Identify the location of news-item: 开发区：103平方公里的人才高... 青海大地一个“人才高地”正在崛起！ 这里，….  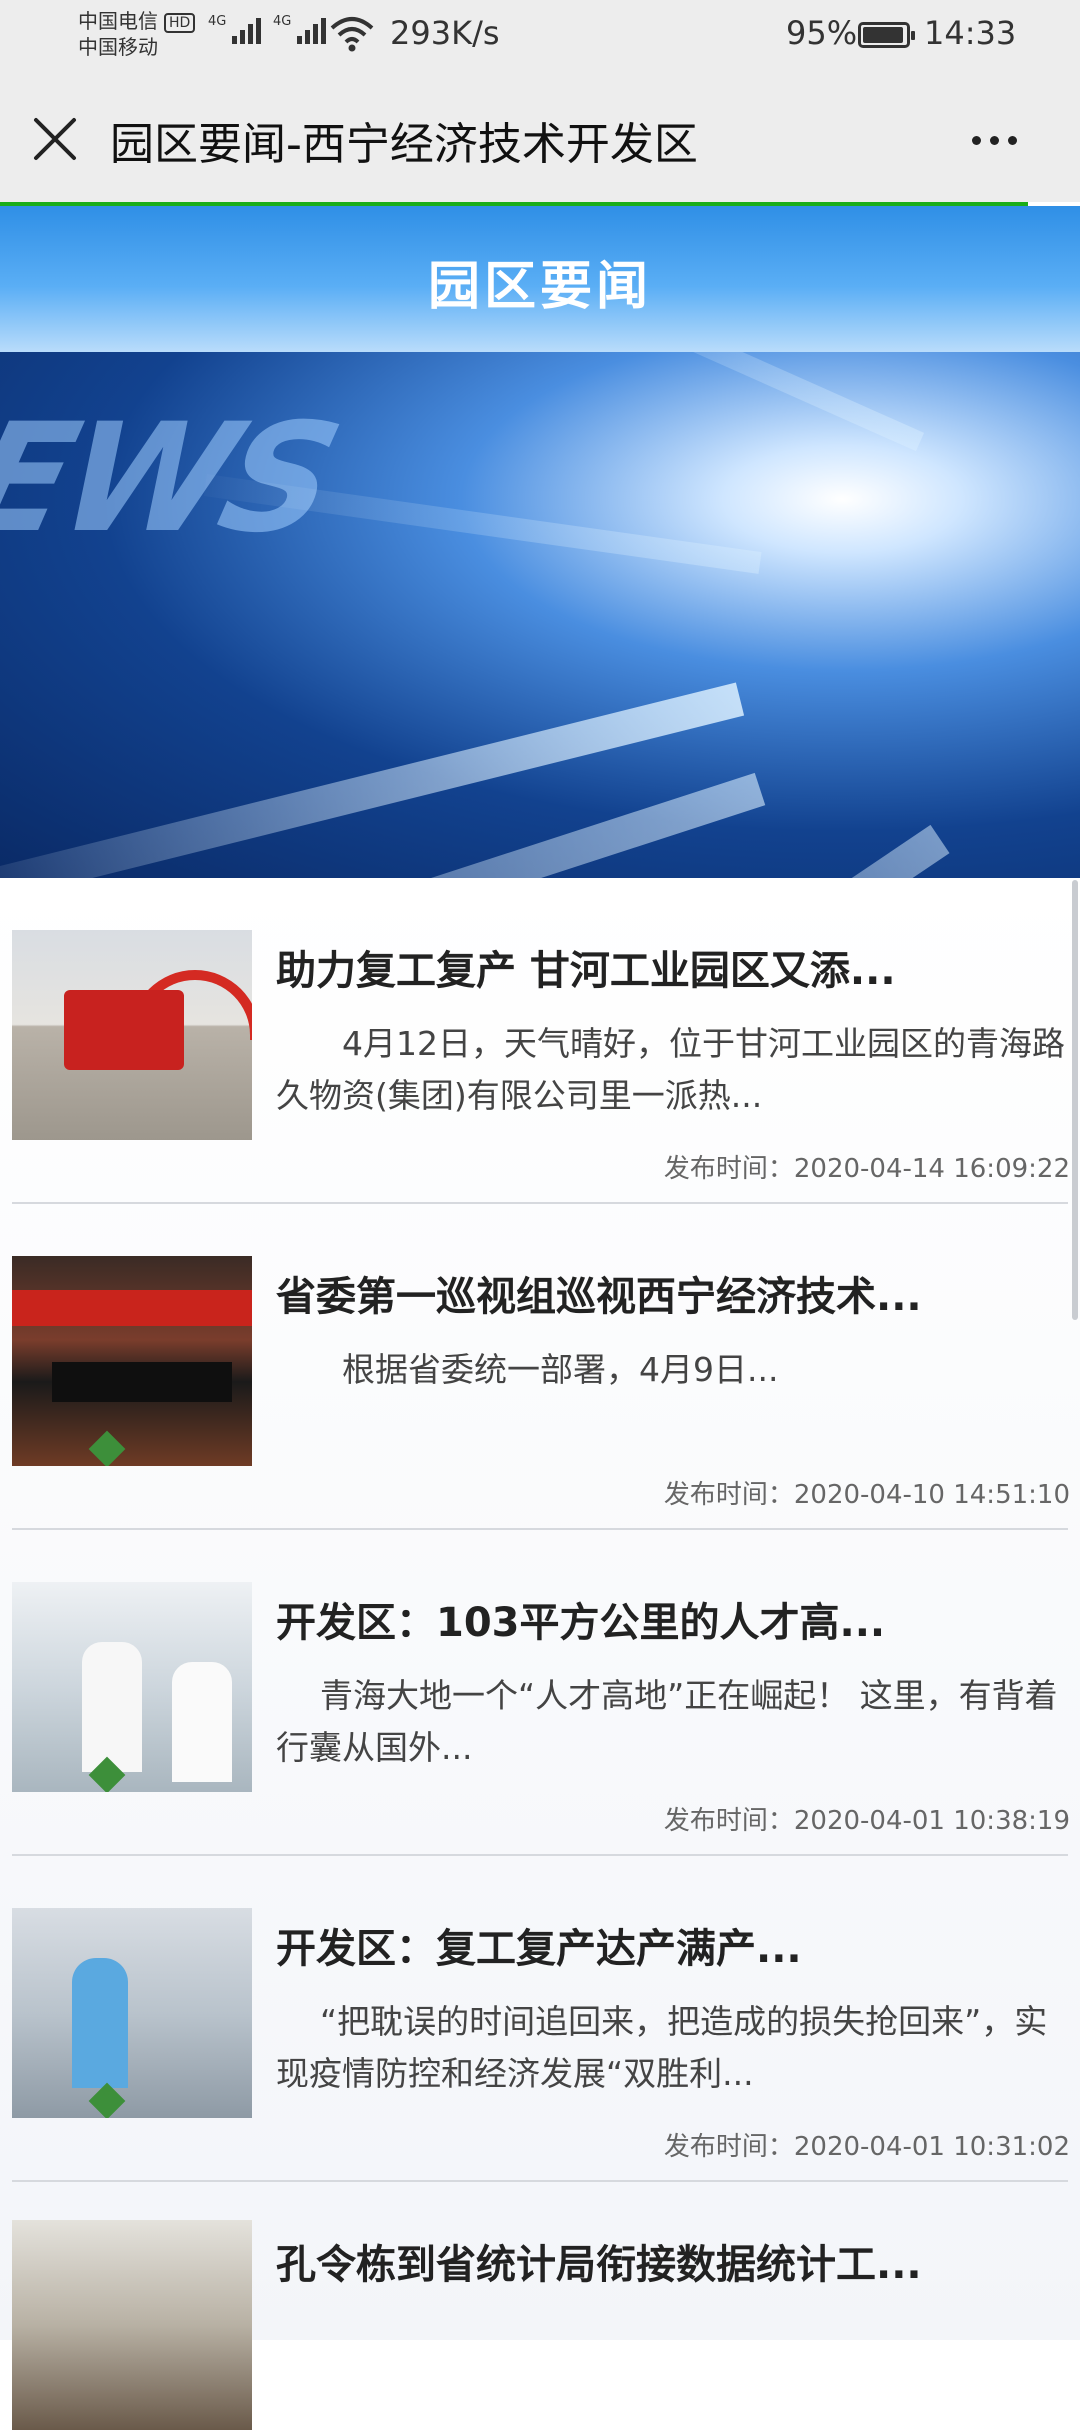
(540, 1693).